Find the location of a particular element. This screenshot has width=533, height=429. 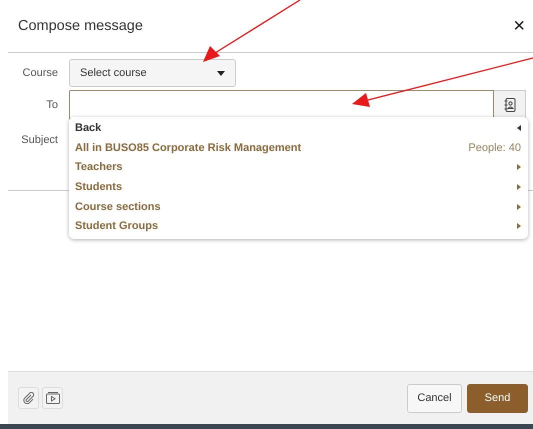

course-dropdown: Select course is located at coordinates (152, 73).